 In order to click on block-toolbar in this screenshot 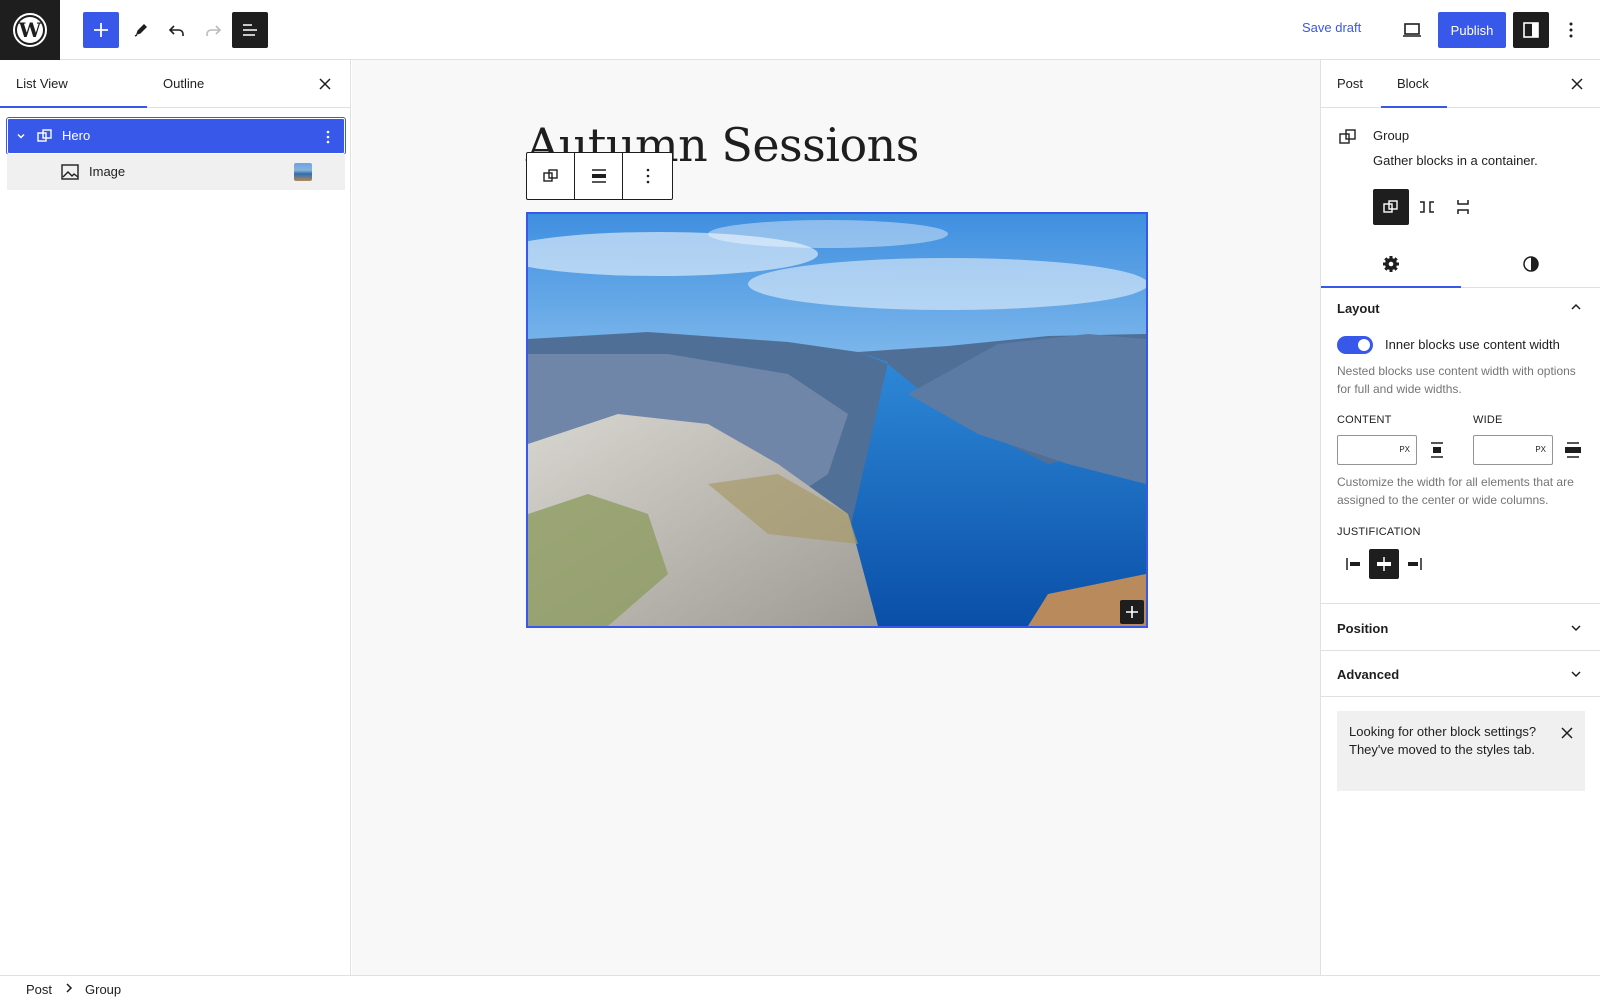, I will do `click(599, 176)`.